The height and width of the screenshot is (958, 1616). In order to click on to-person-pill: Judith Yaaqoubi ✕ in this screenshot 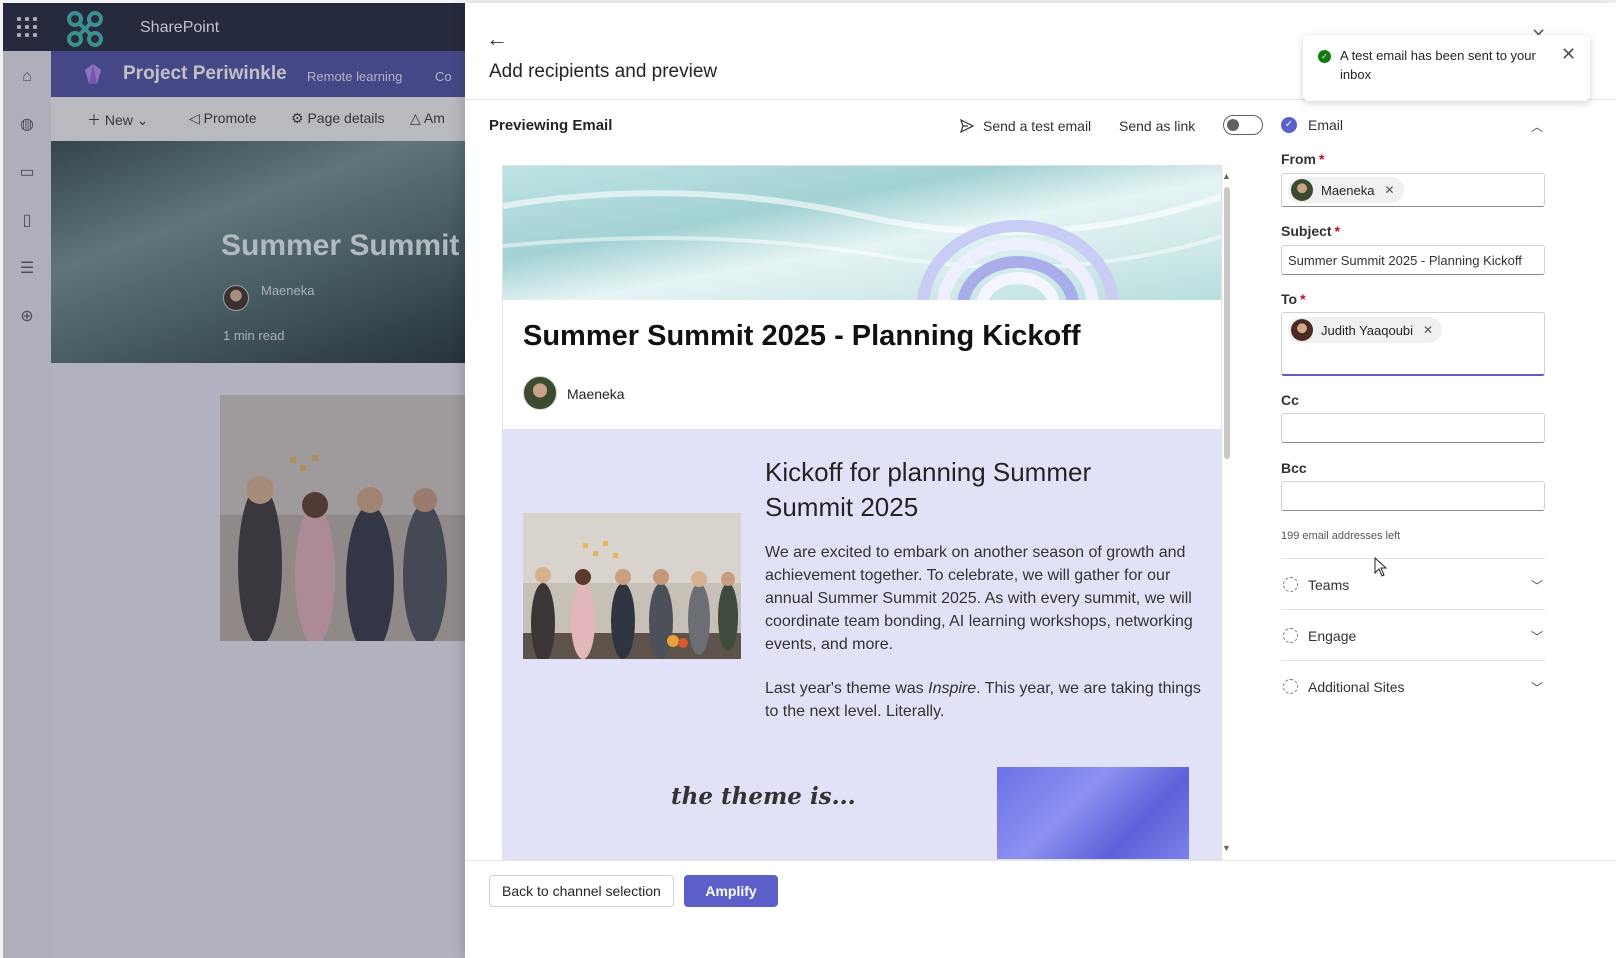, I will do `click(1365, 330)`.